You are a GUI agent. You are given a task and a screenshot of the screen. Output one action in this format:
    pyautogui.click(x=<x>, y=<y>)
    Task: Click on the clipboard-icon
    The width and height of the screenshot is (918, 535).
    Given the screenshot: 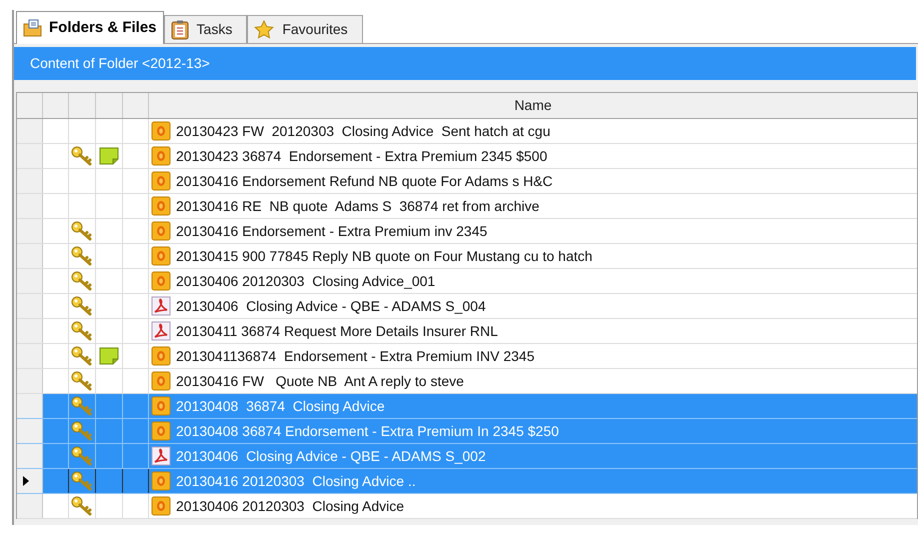 What is the action you would take?
    pyautogui.click(x=179, y=30)
    